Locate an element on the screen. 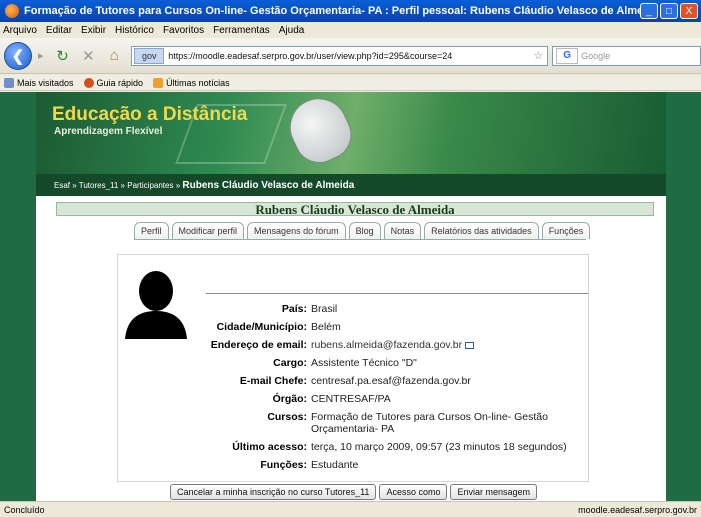 The width and height of the screenshot is (701, 517). email-value-wrap: rubens.almeida@fazenda.gov.br is located at coordinates (445, 345).